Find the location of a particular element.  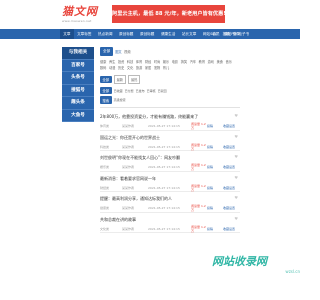

status-option: 已发布 is located at coordinates (140, 91).